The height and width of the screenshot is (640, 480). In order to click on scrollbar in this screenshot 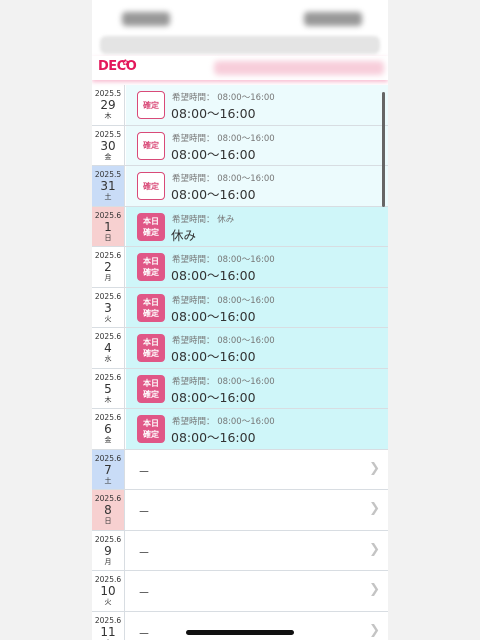, I will do `click(383, 149)`.